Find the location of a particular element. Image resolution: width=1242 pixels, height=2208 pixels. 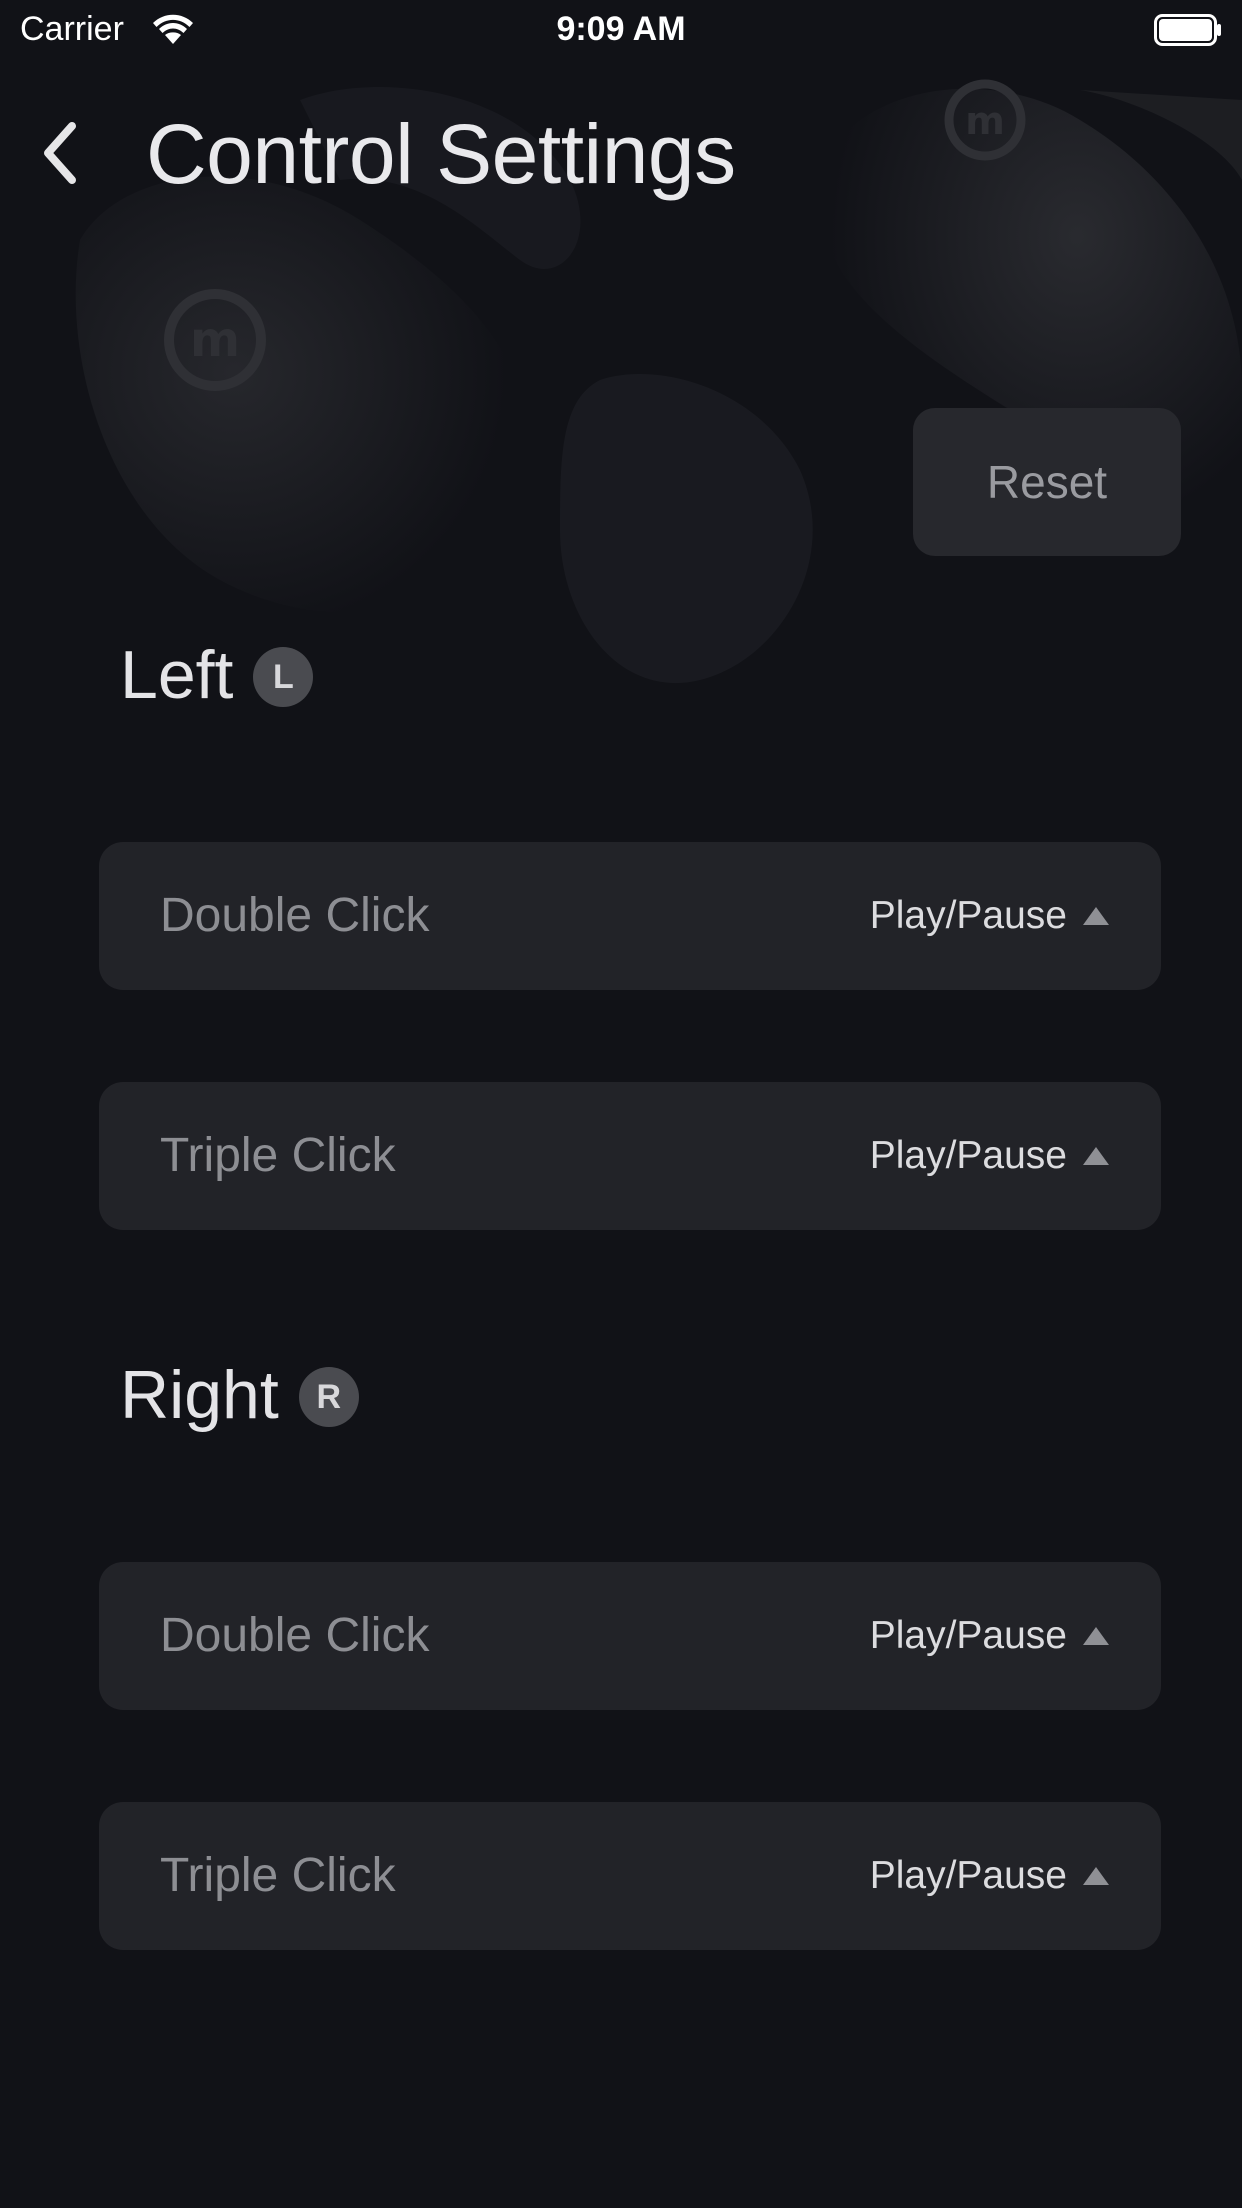

reset-button: Reset is located at coordinates (1047, 482).